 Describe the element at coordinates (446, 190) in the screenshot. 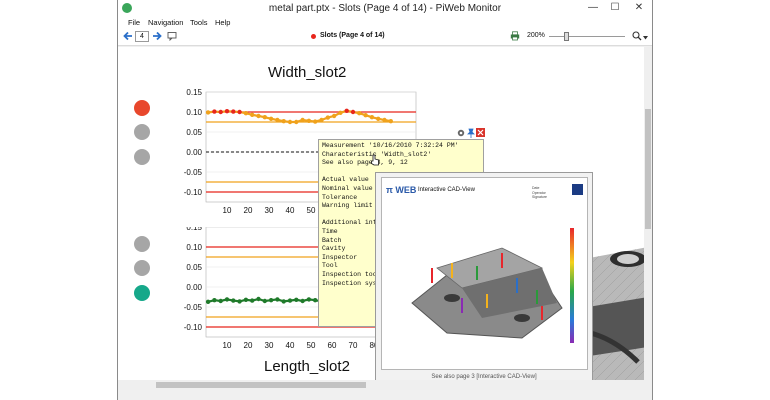

I see `cad-view-heading: Interactive CAD-View` at that location.